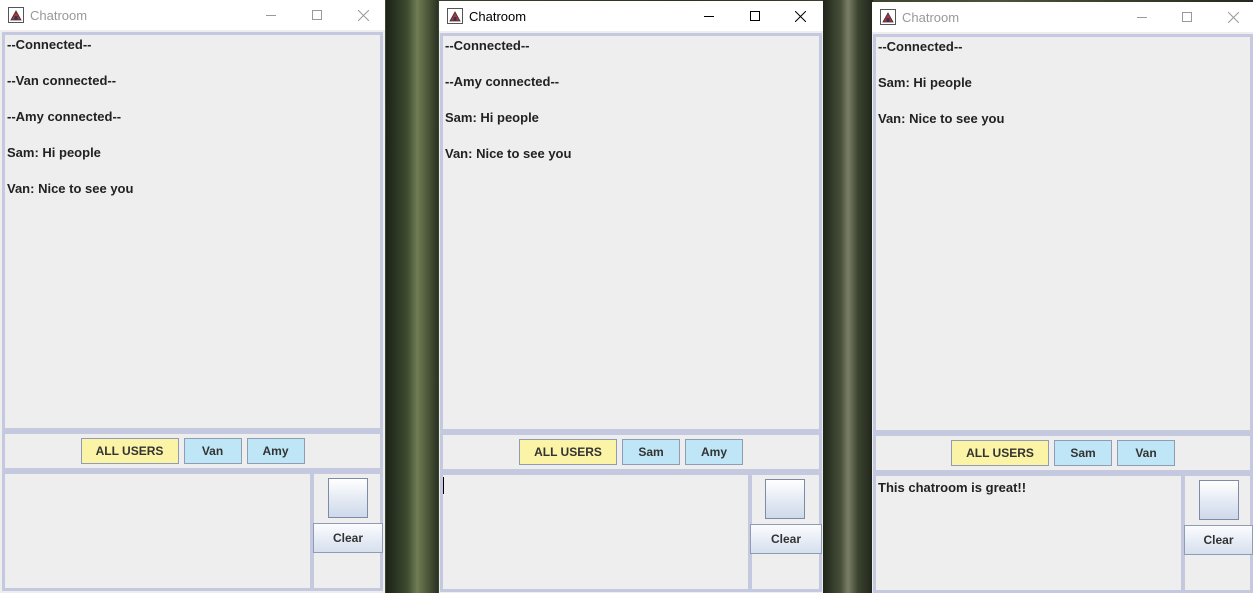  I want to click on user-selector-bar: ALL USERS Sam Amy, so click(631, 452).